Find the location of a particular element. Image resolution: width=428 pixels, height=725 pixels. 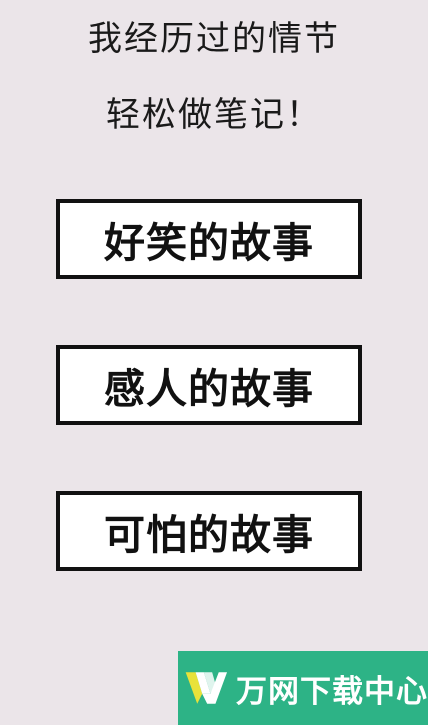

scary-story-button: 可怕的故事 is located at coordinates (209, 531).